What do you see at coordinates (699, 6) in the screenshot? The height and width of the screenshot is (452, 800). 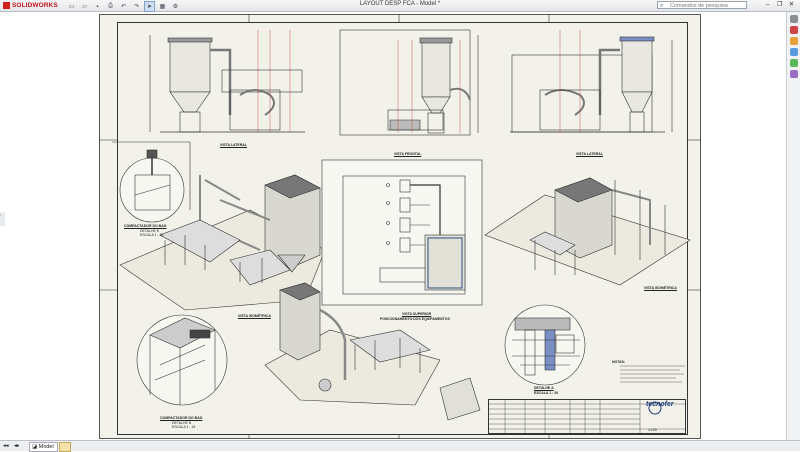 I see `search-placeholder: Comandos de pesquisa` at bounding box center [699, 6].